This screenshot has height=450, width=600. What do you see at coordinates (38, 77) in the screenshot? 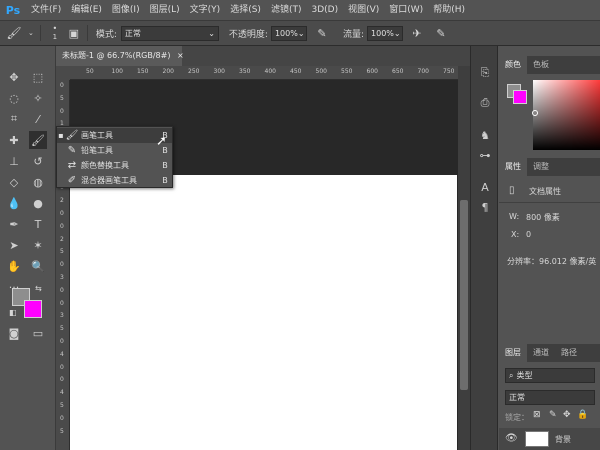
I see `marquee-tool-icon: ⬚` at bounding box center [38, 77].